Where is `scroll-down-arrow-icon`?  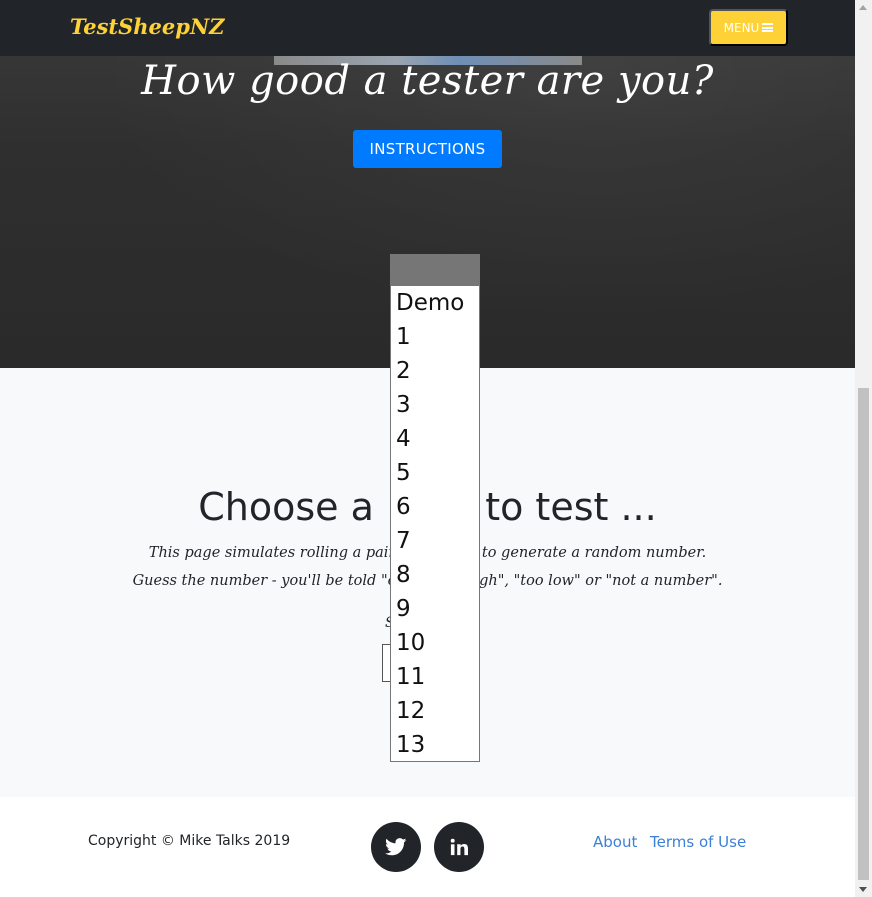
scroll-down-arrow-icon is located at coordinates (863, 889).